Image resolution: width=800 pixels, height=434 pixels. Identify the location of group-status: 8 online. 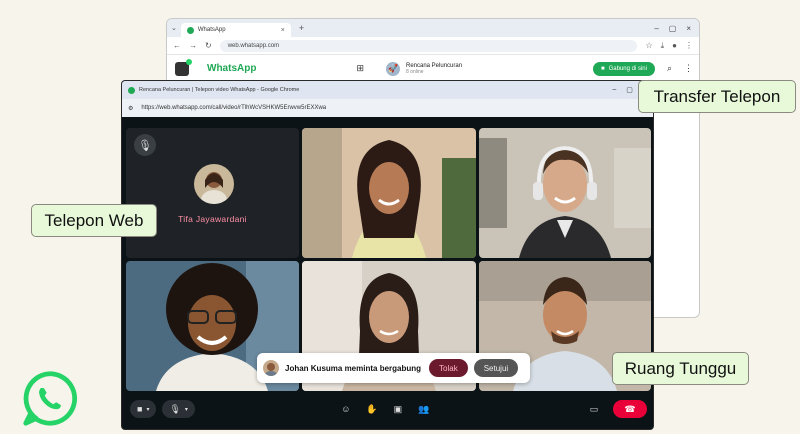
(415, 71).